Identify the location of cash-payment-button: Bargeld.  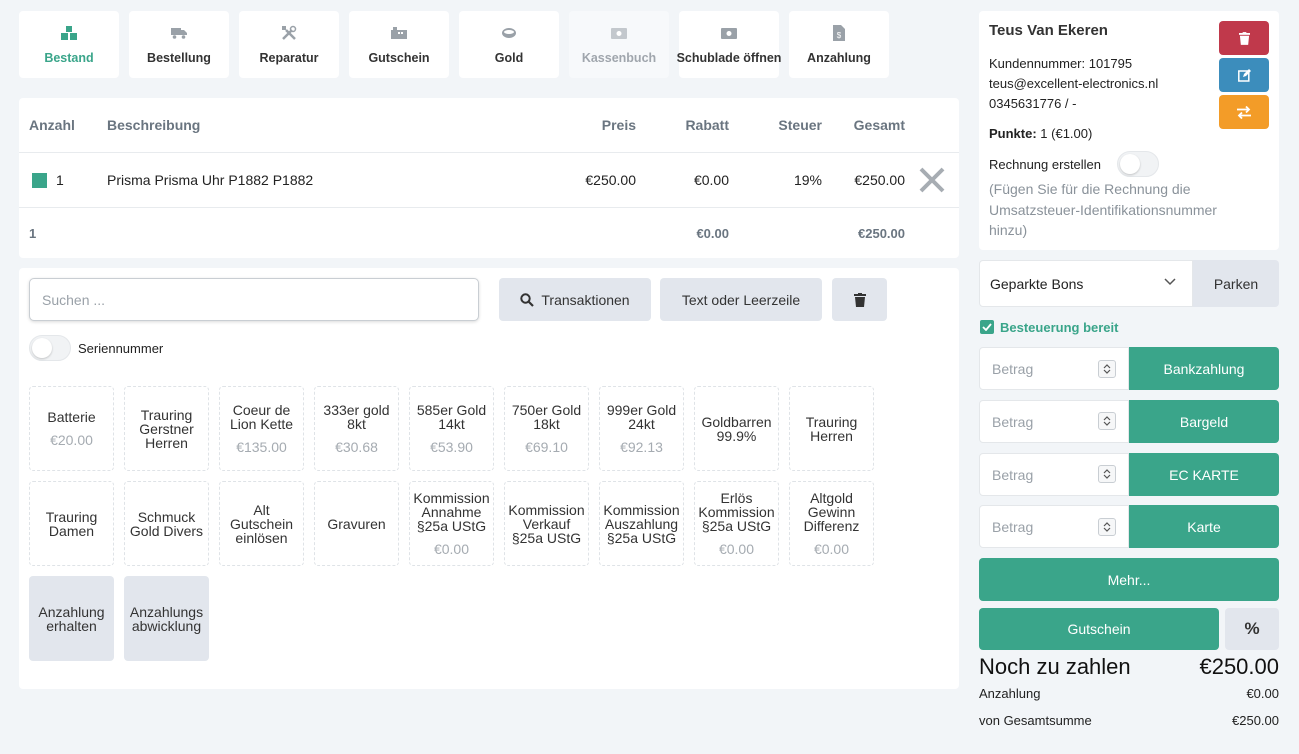
(1204, 421).